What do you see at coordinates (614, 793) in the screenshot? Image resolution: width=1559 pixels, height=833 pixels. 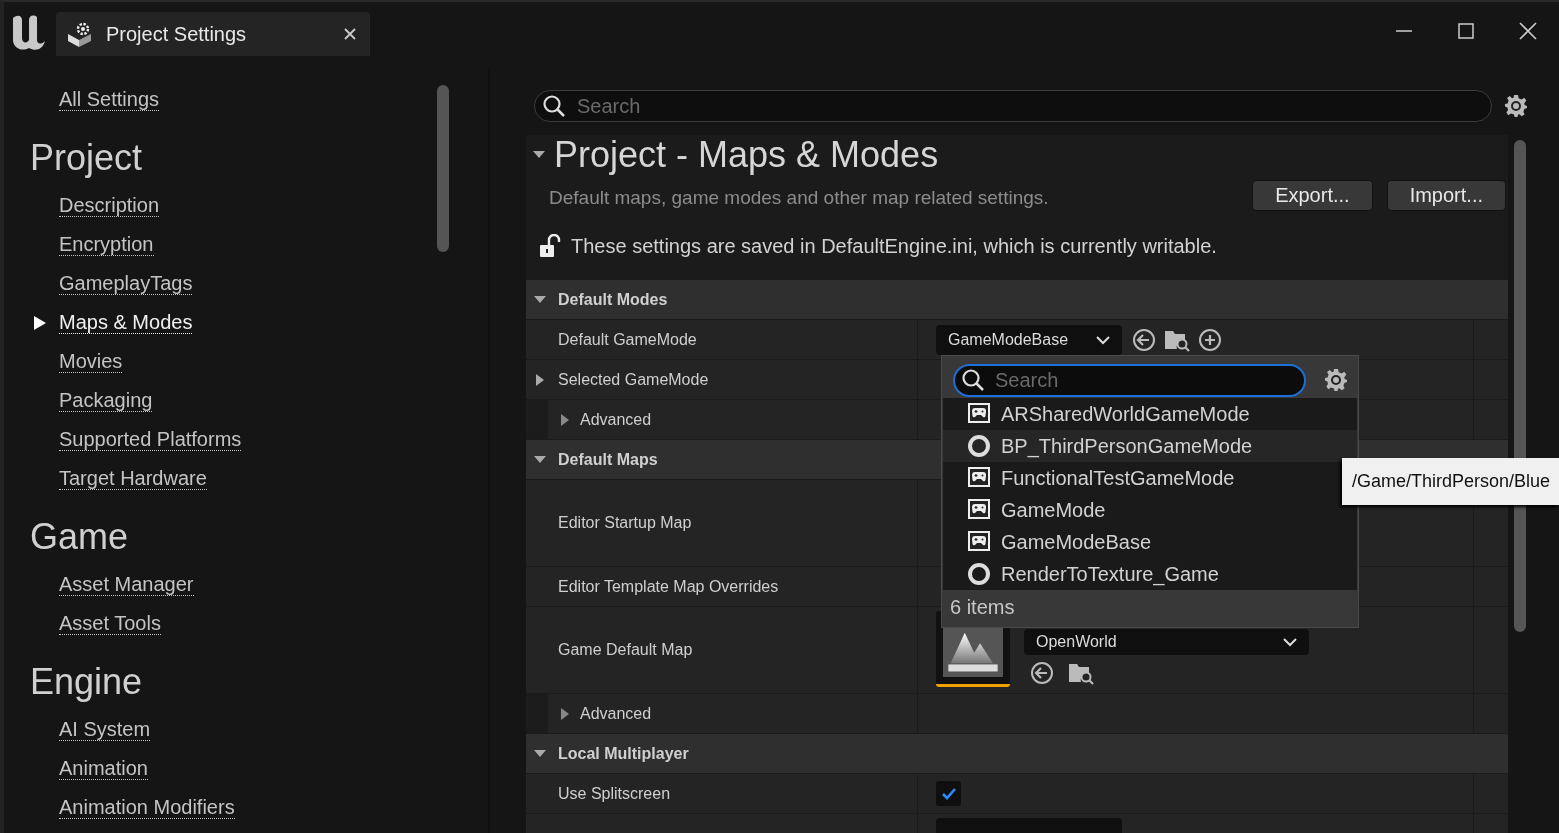 I see `property-label: Use Splitscreen` at bounding box center [614, 793].